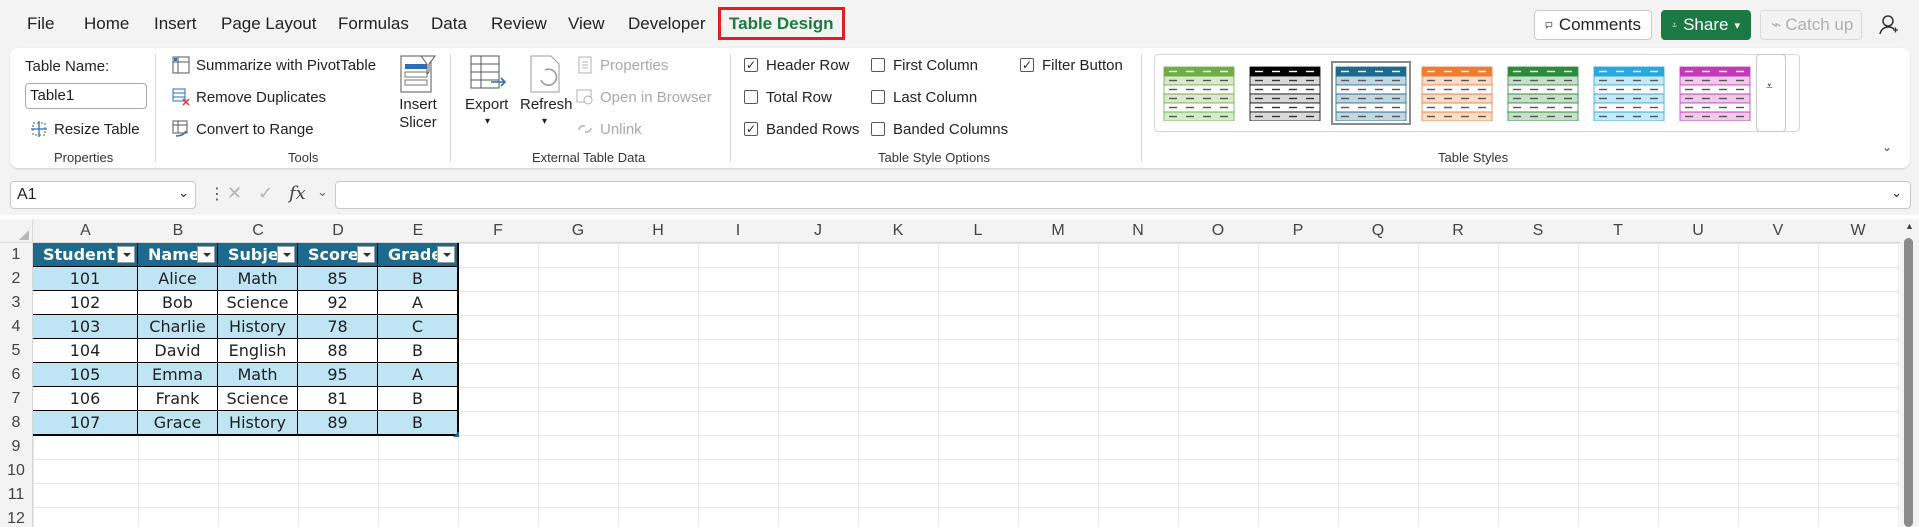 The image size is (1919, 527). What do you see at coordinates (818, 231) in the screenshot?
I see `column-header: J` at bounding box center [818, 231].